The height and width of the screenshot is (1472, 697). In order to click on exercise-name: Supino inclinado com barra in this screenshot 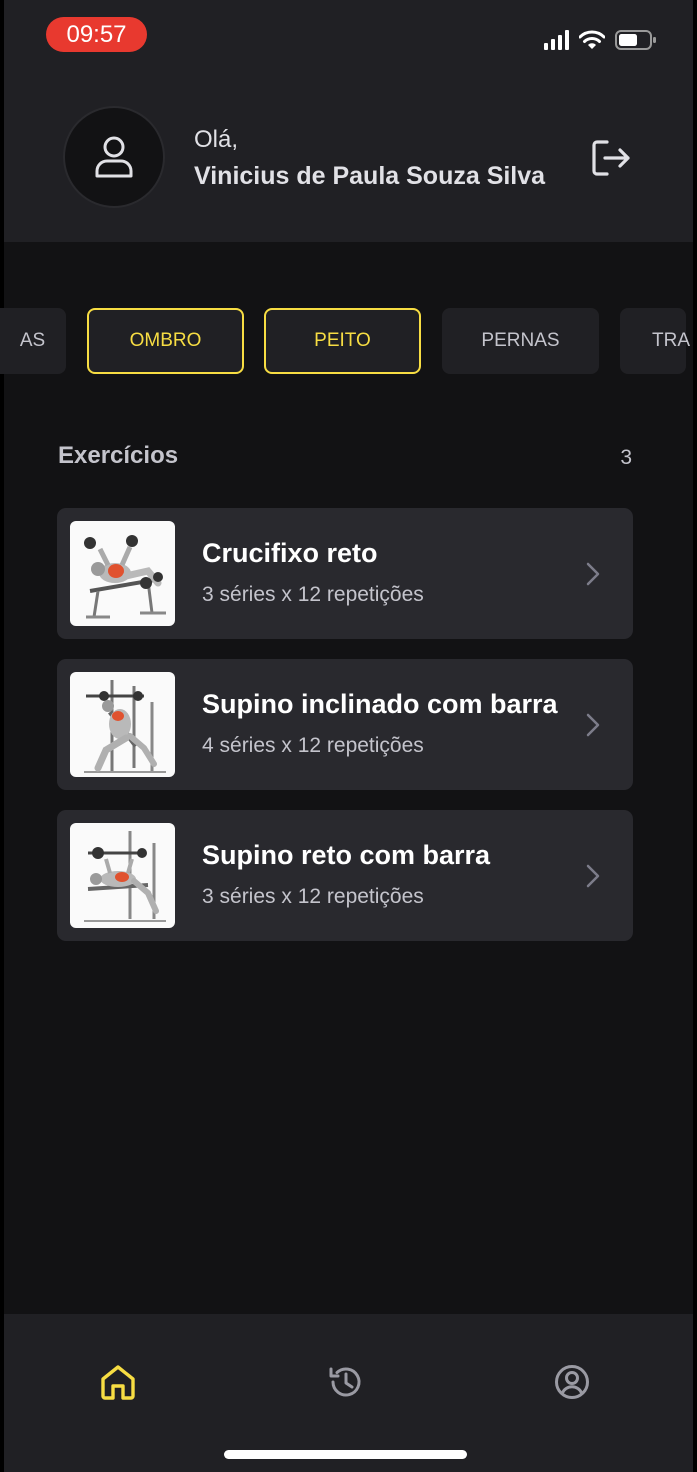, I will do `click(380, 704)`.